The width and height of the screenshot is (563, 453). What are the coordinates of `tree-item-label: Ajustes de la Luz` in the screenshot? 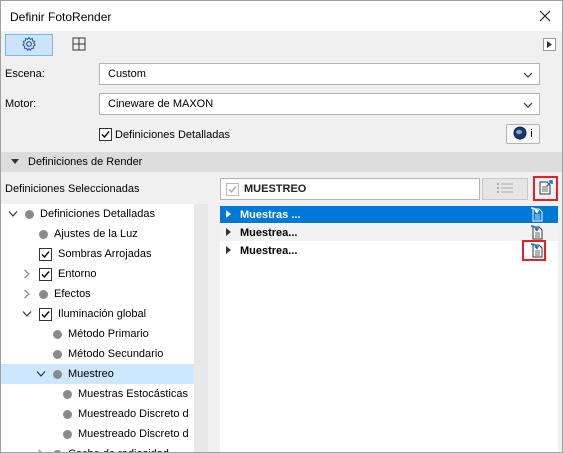 It's located at (96, 234).